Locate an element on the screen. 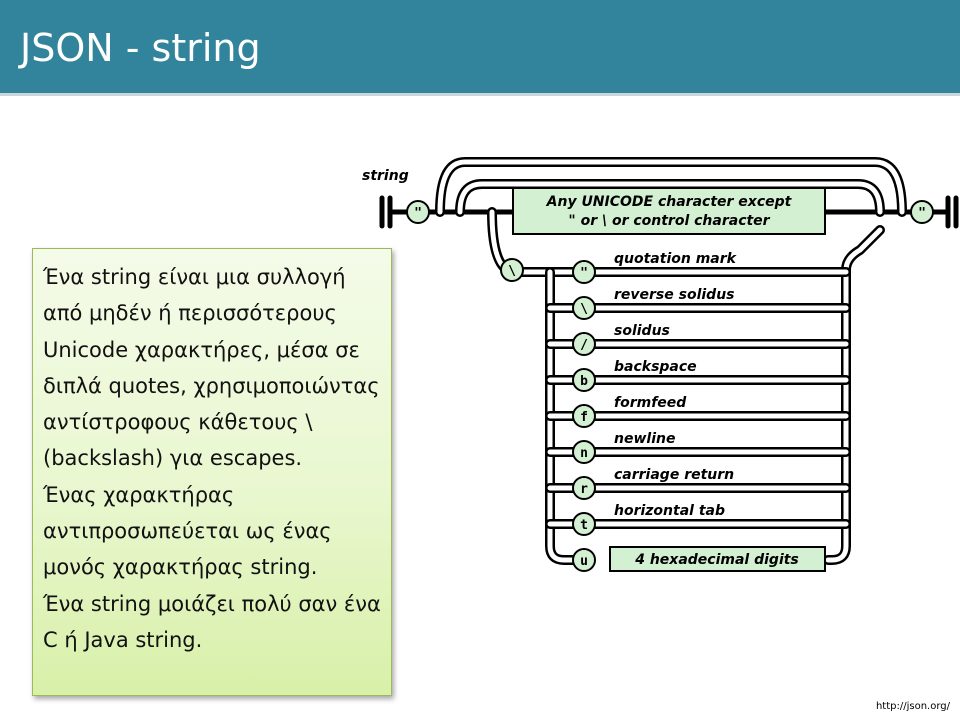 Image resolution: width=960 pixels, height=720 pixels. svg-text: " or \ or control character is located at coordinates (669, 221).